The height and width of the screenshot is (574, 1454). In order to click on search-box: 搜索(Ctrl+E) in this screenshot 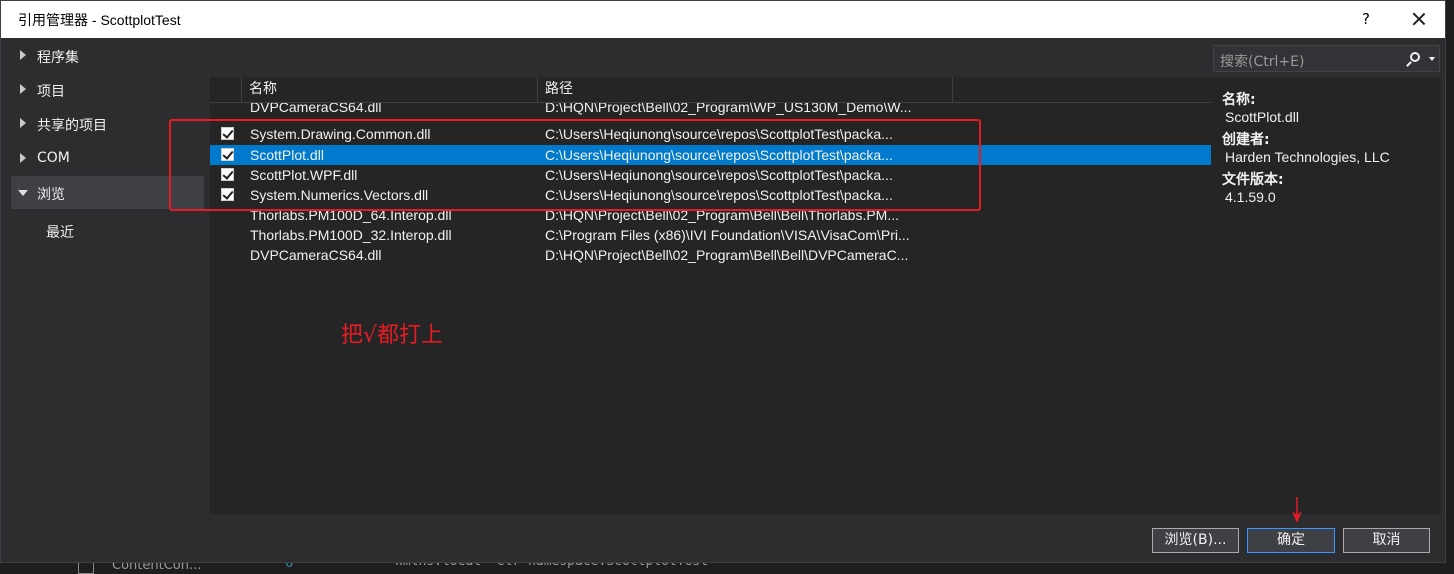, I will do `click(1326, 58)`.